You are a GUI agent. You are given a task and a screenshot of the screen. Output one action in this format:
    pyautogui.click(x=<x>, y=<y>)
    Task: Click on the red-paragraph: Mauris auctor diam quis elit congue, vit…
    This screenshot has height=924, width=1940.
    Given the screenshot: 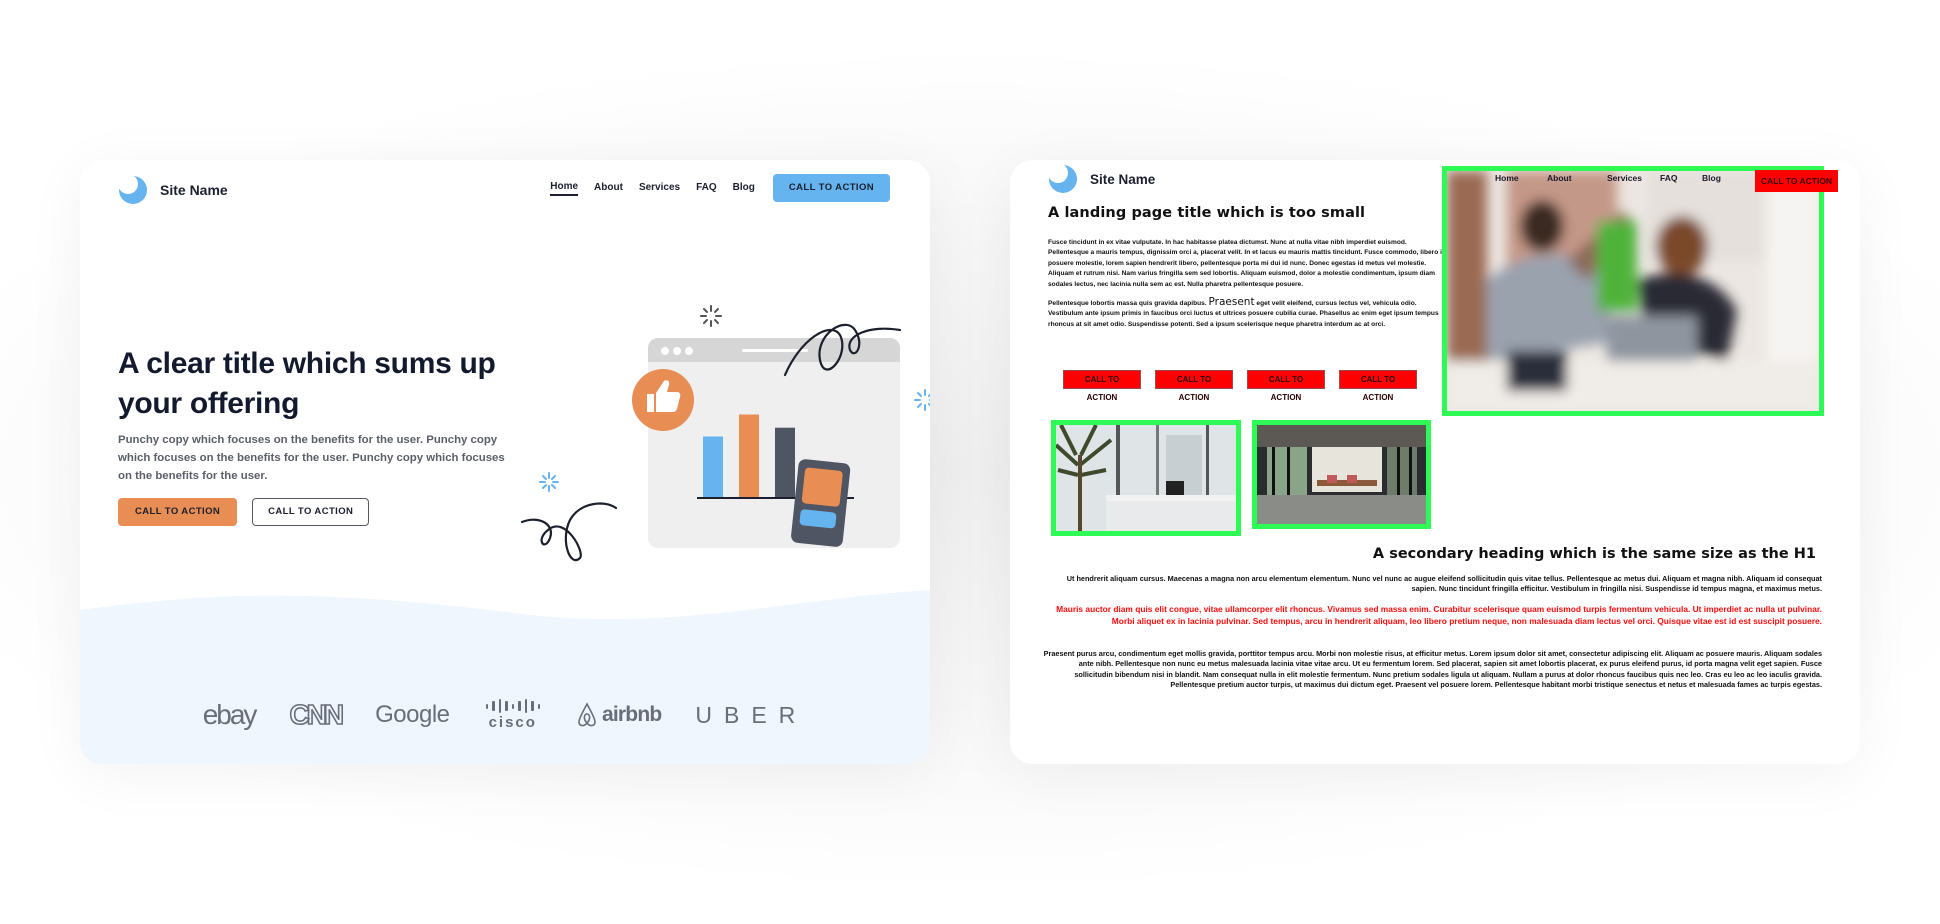 What is the action you would take?
    pyautogui.click(x=1439, y=615)
    